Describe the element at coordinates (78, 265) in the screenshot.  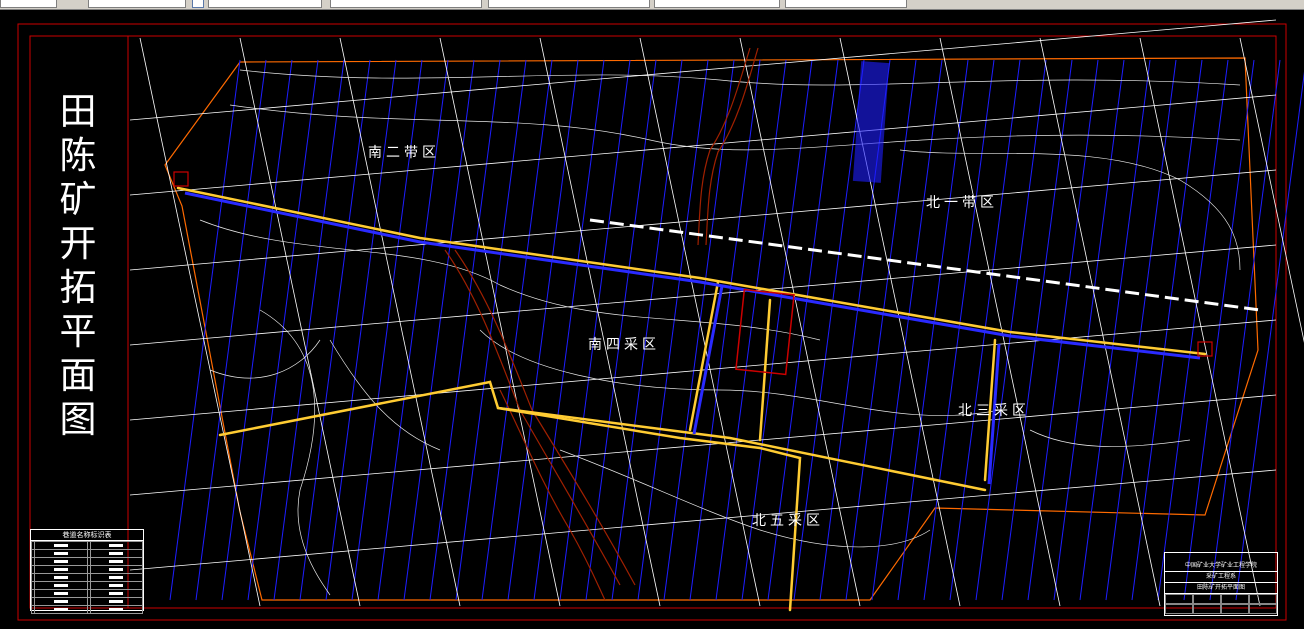
I see `map-title: 田陈矿开拓平面图` at that location.